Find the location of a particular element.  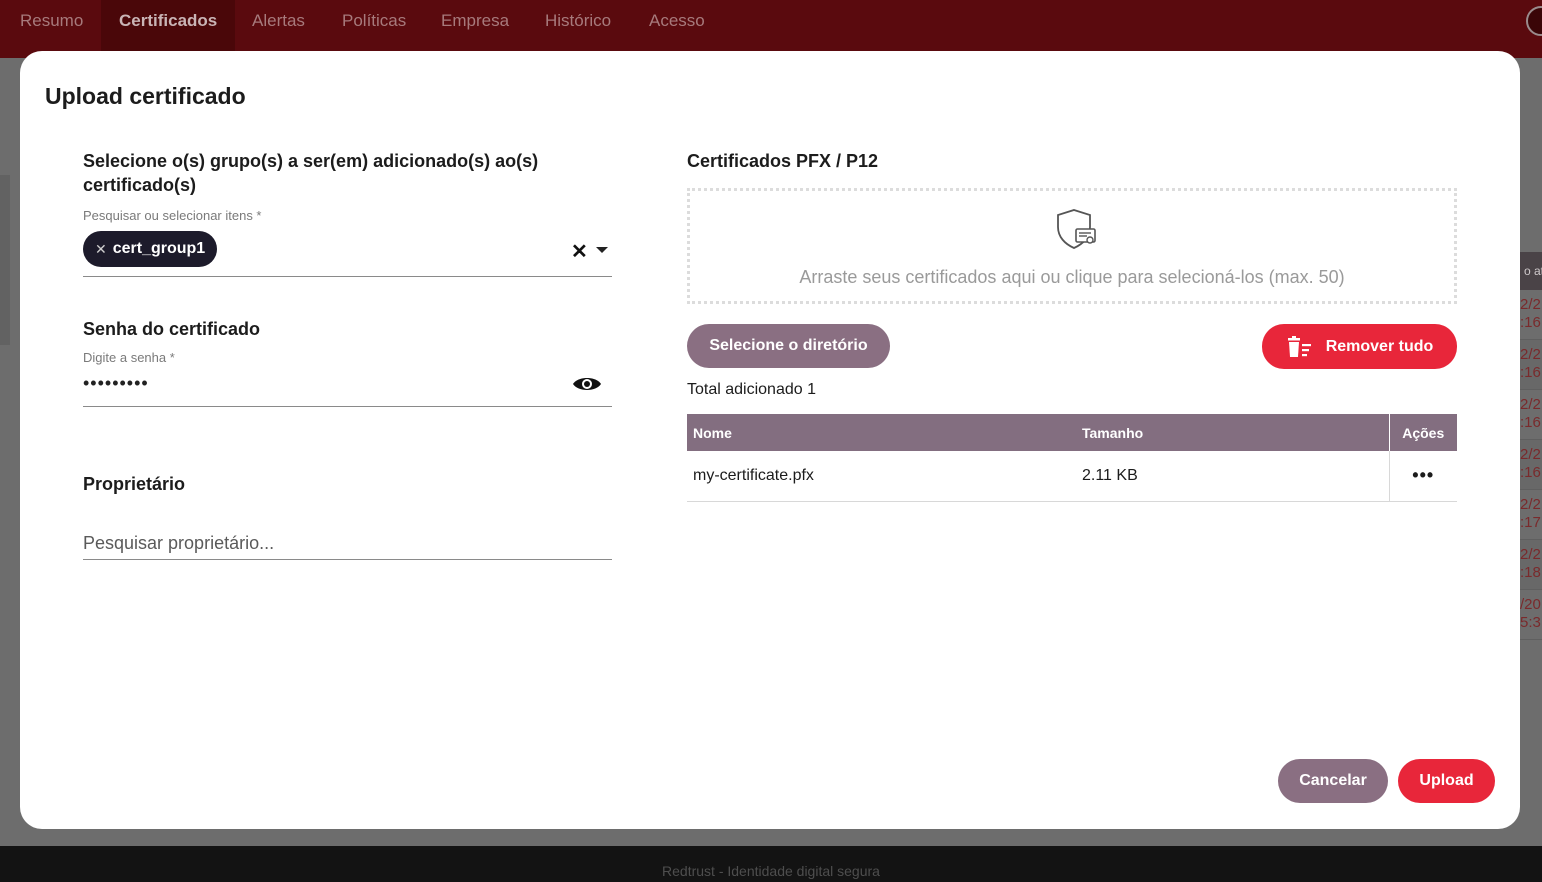

groups-field-underline is located at coordinates (347, 276).